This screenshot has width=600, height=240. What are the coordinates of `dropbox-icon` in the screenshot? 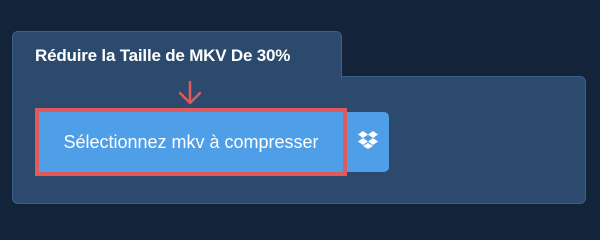 It's located at (368, 142).